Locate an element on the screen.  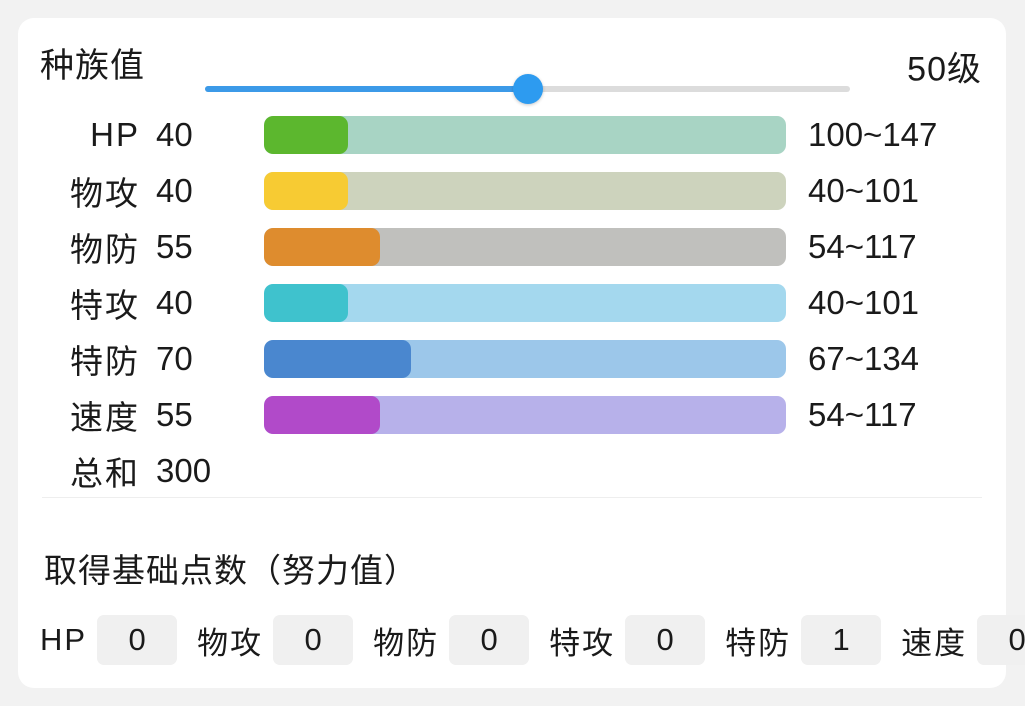
slider-thumb is located at coordinates (528, 89).